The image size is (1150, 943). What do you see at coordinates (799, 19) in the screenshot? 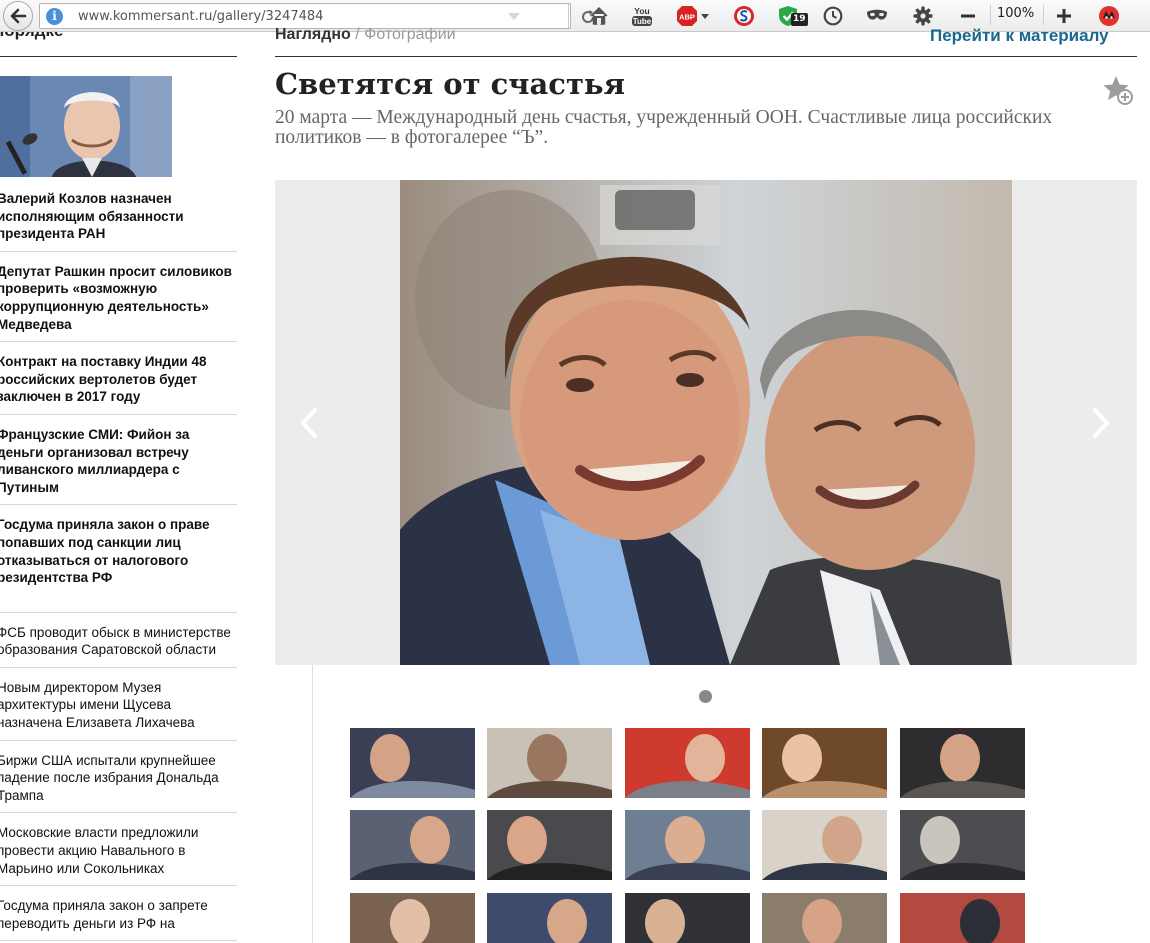
I see `notification-badge: 19` at bounding box center [799, 19].